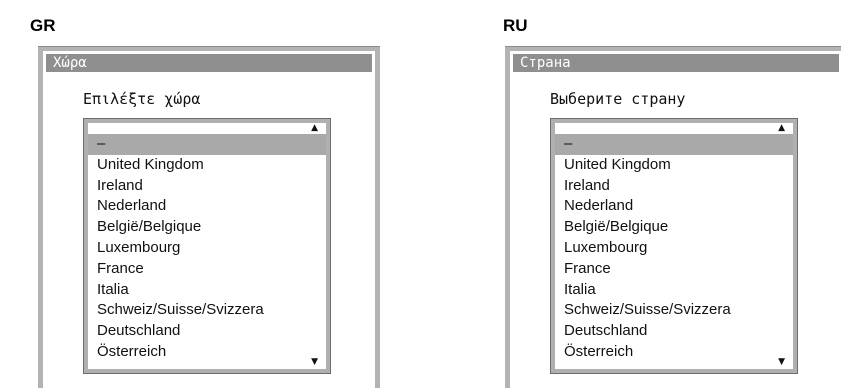 The image size is (841, 388). Describe the element at coordinates (43, 25) in the screenshot. I see `panel-code-gr: GR` at that location.